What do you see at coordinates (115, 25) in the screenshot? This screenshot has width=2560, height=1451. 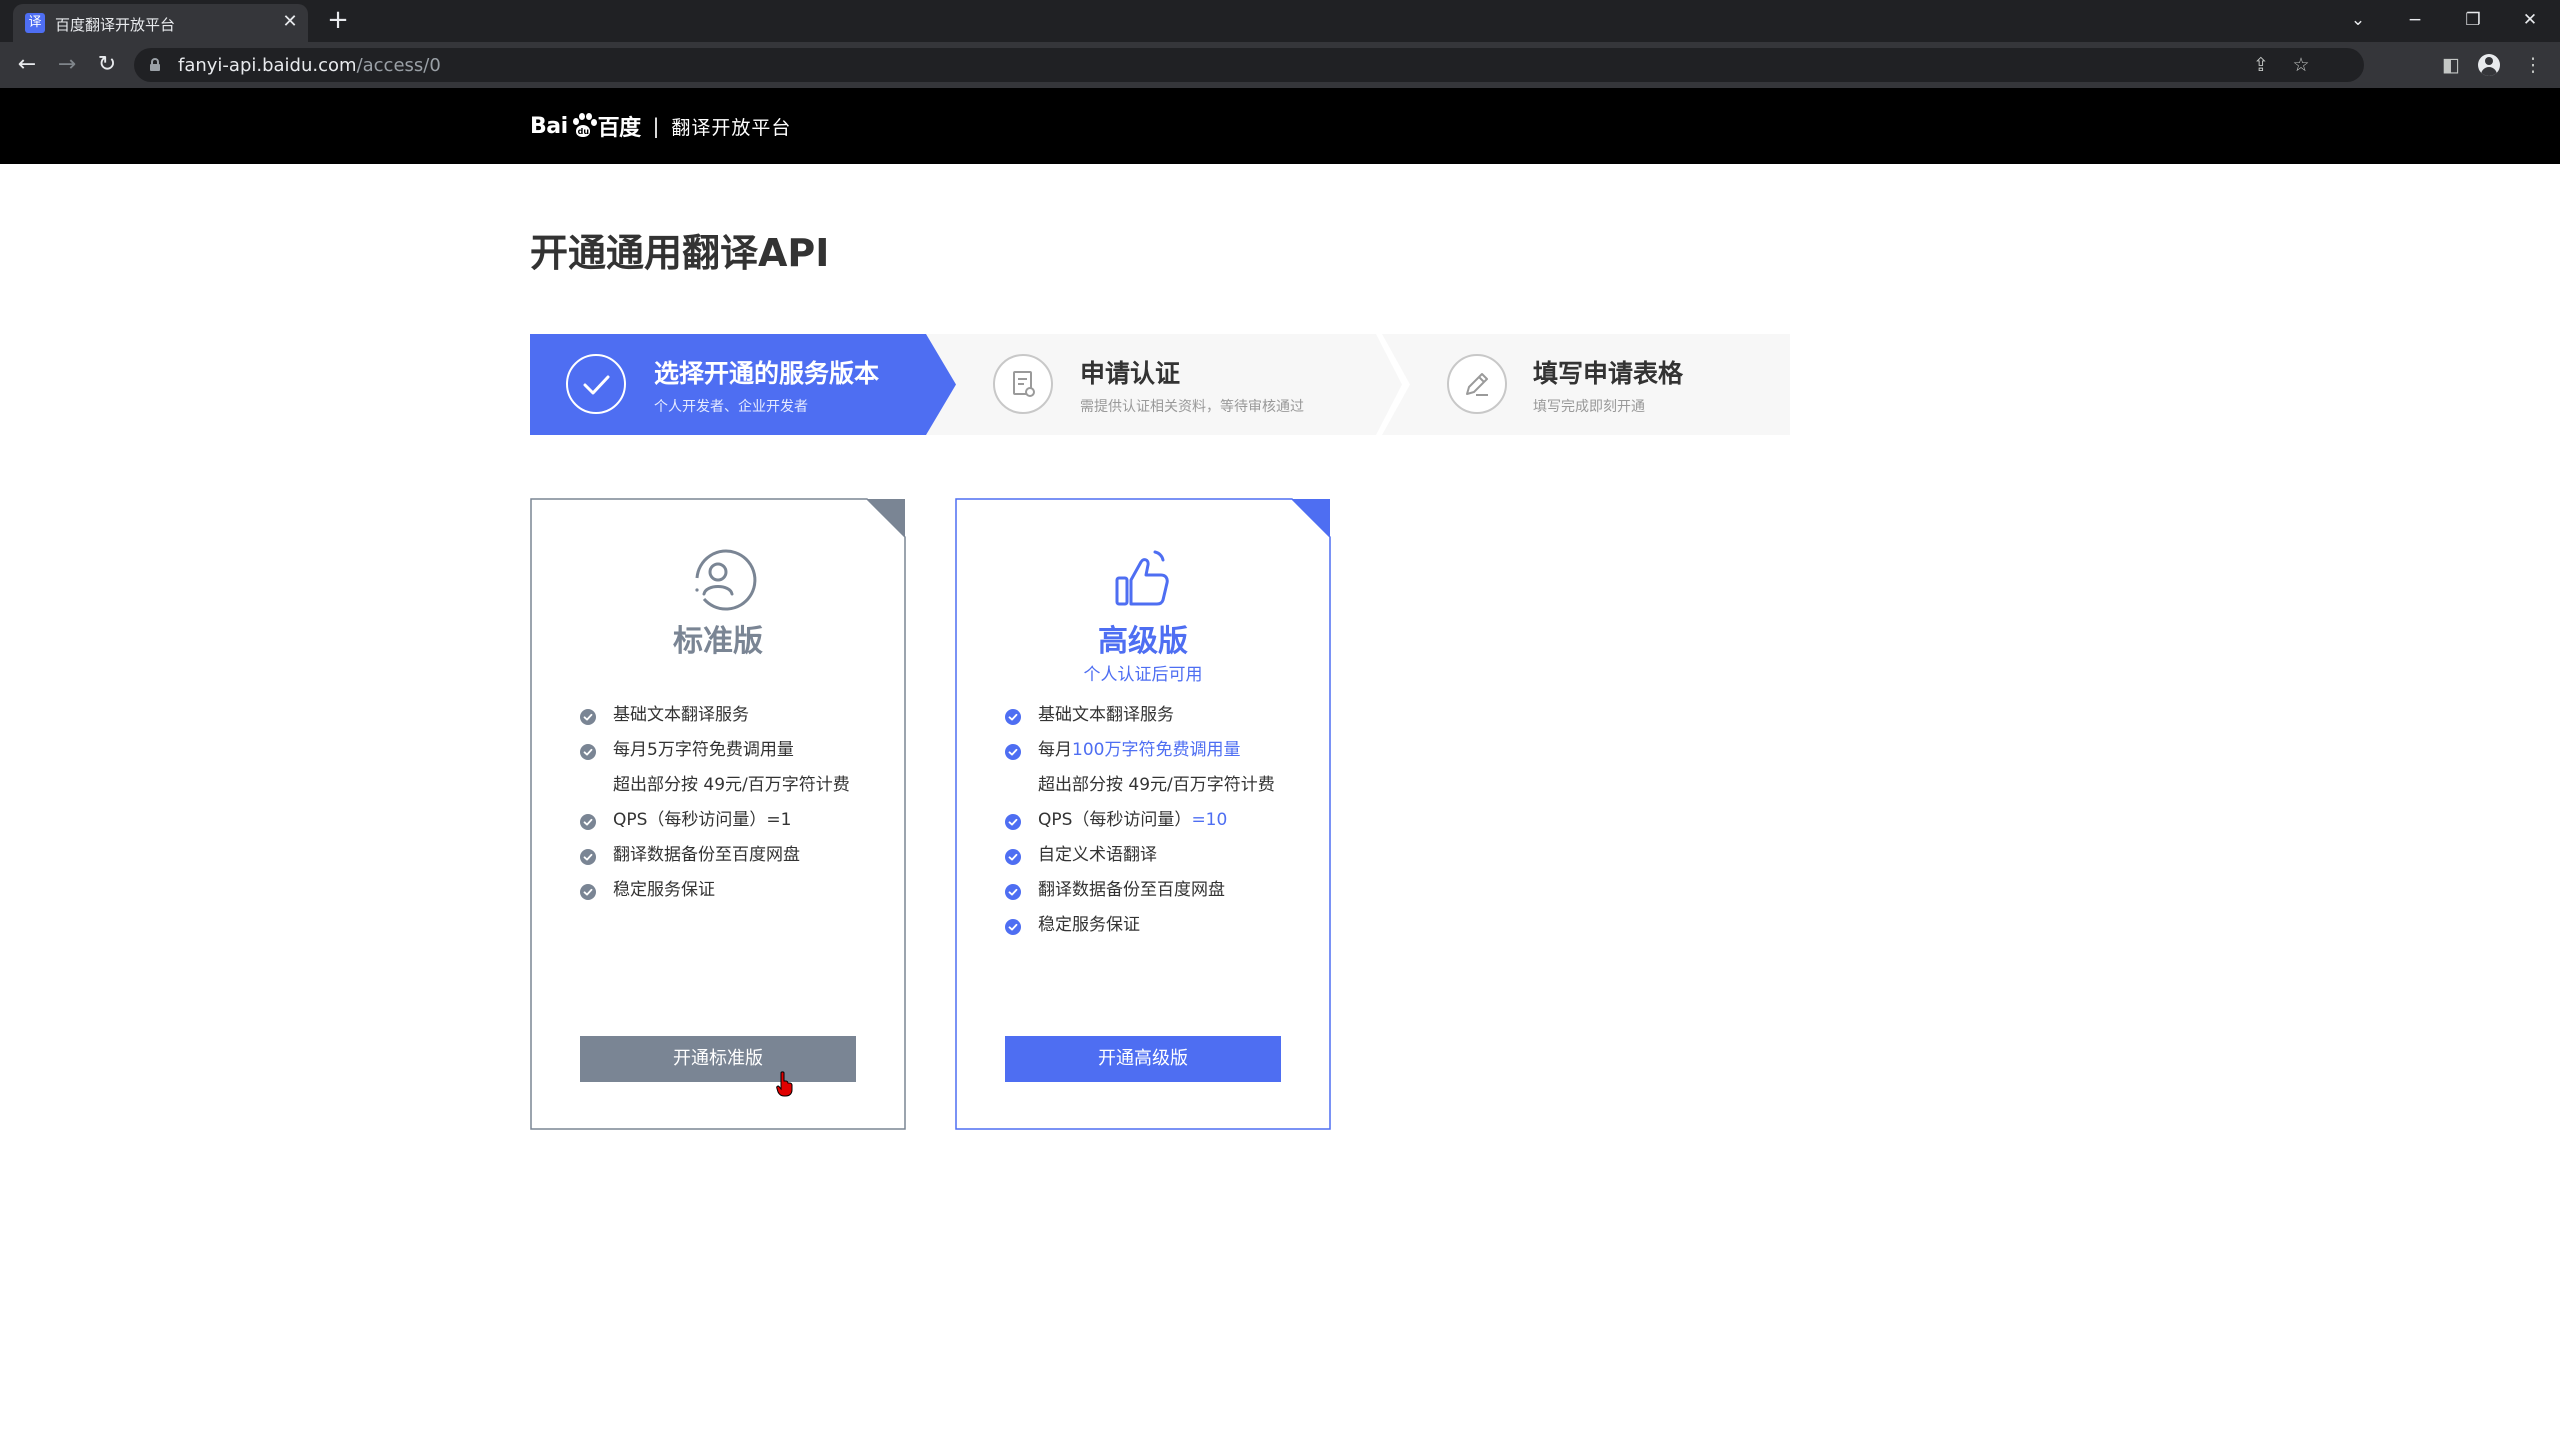 I see `tab-title: 百度翻译开放平台` at bounding box center [115, 25].